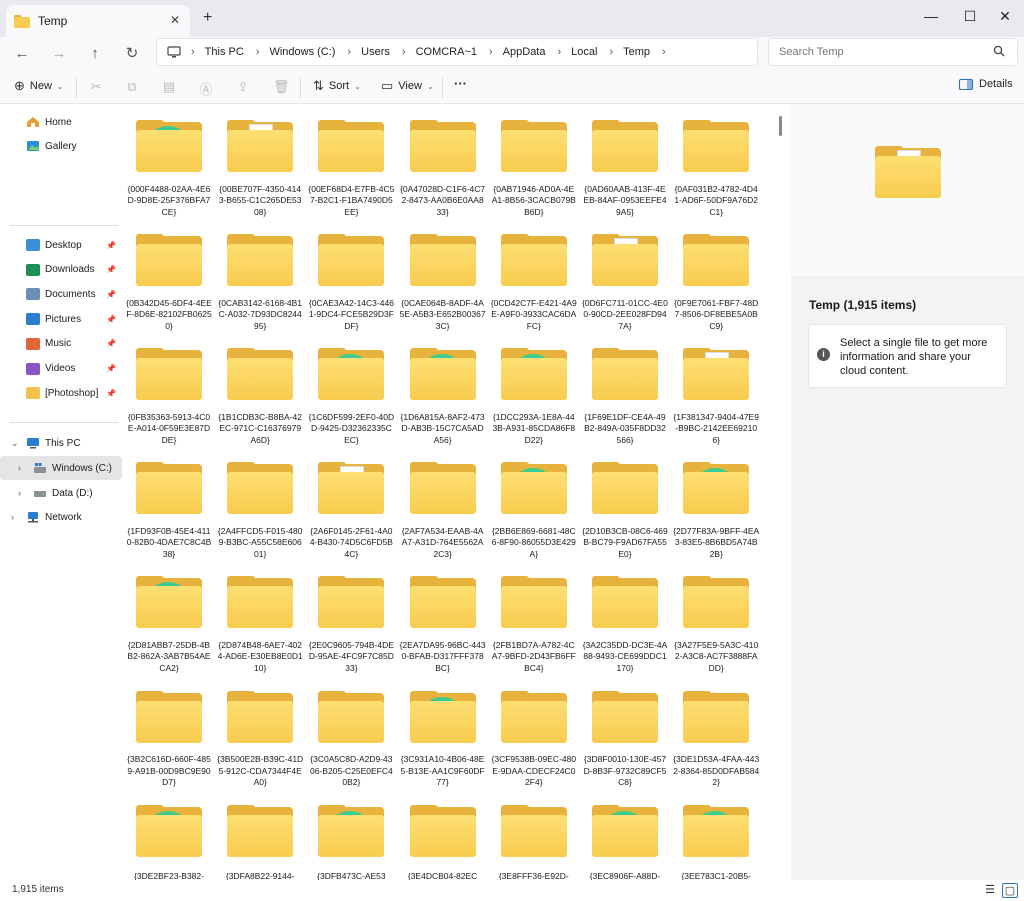  Describe the element at coordinates (281, 87) in the screenshot. I see `delete-icon: 🗑` at that location.